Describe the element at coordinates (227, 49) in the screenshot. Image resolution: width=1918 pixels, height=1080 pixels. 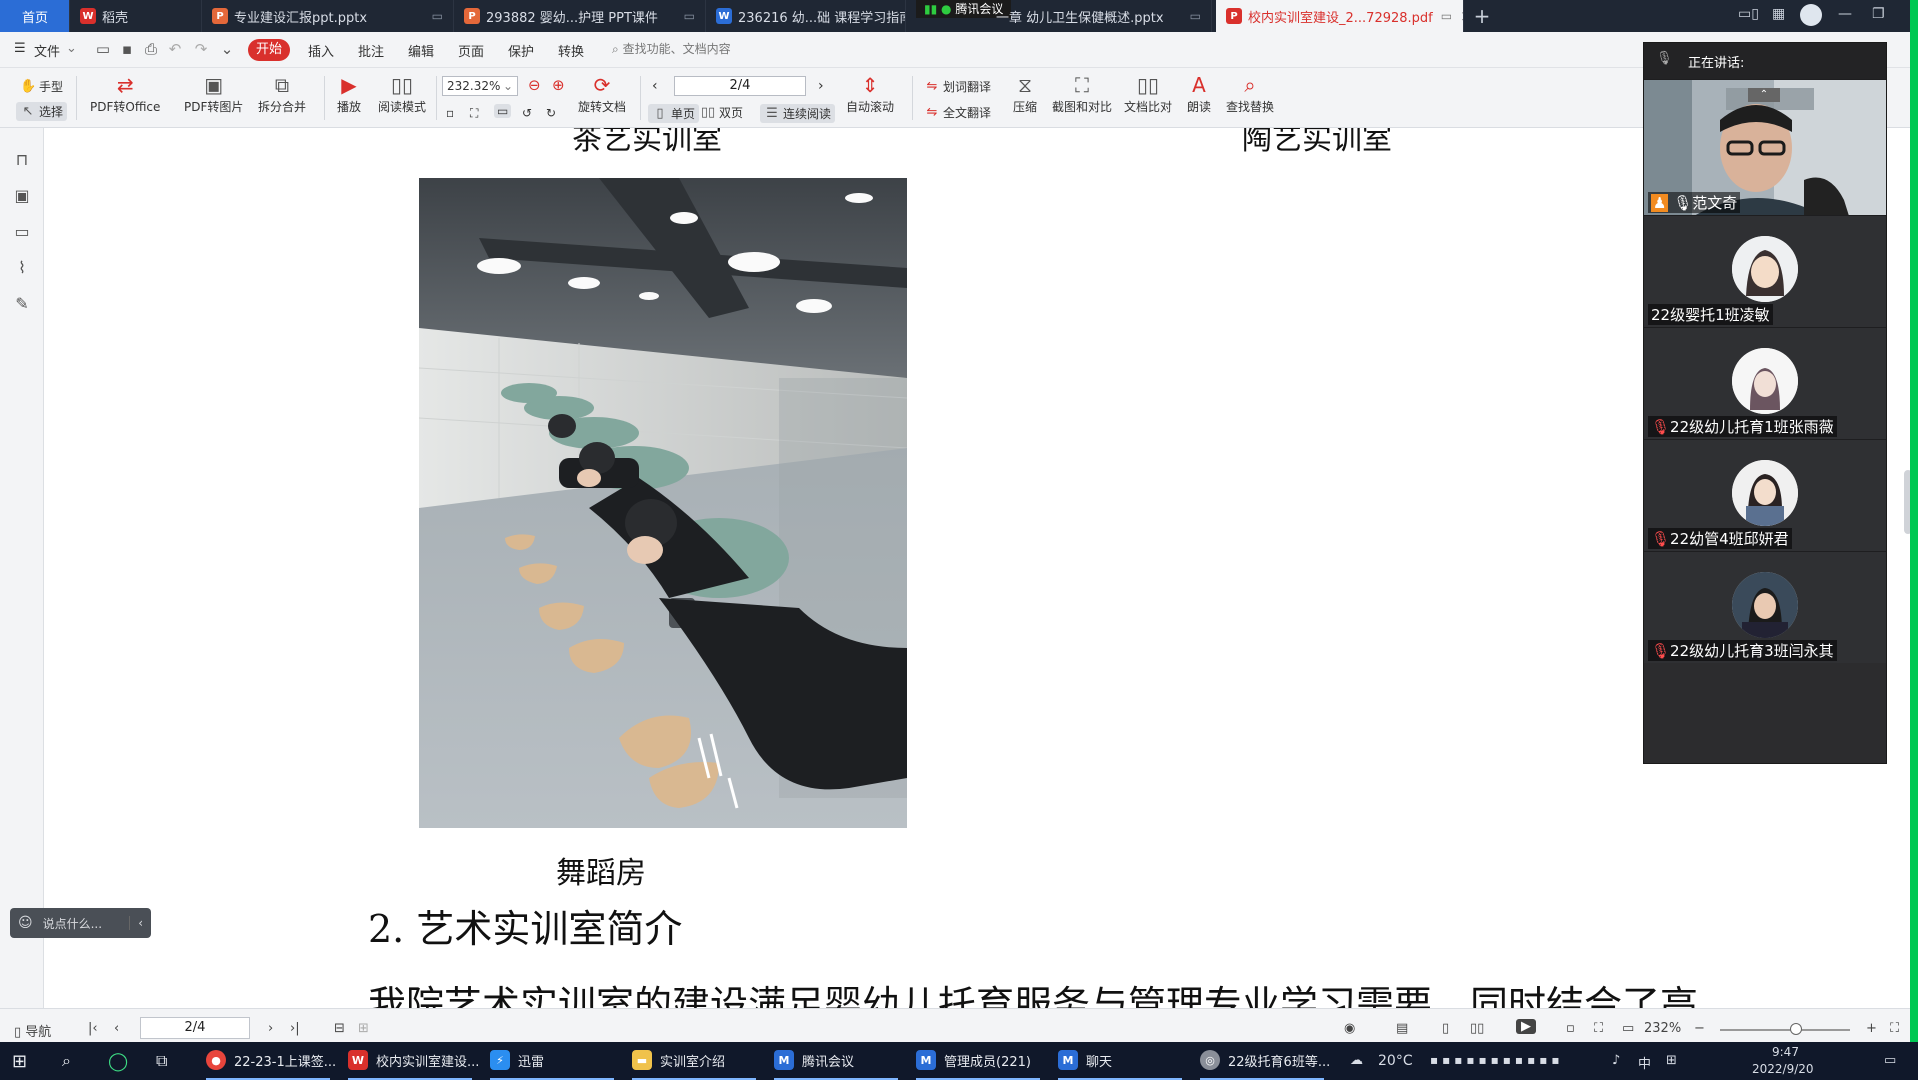
I see `customize-icon: ⌄` at that location.